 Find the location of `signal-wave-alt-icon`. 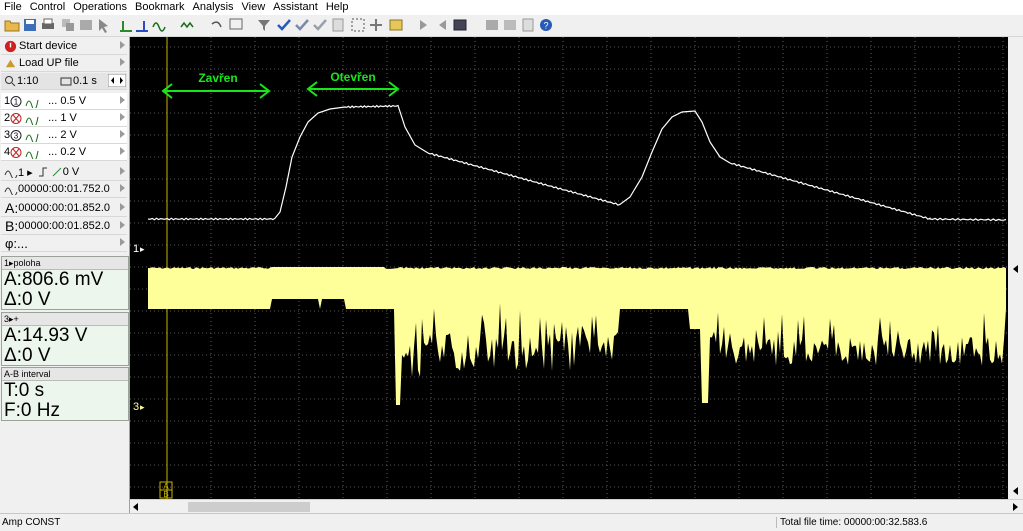

signal-wave-alt-icon is located at coordinates (188, 25).